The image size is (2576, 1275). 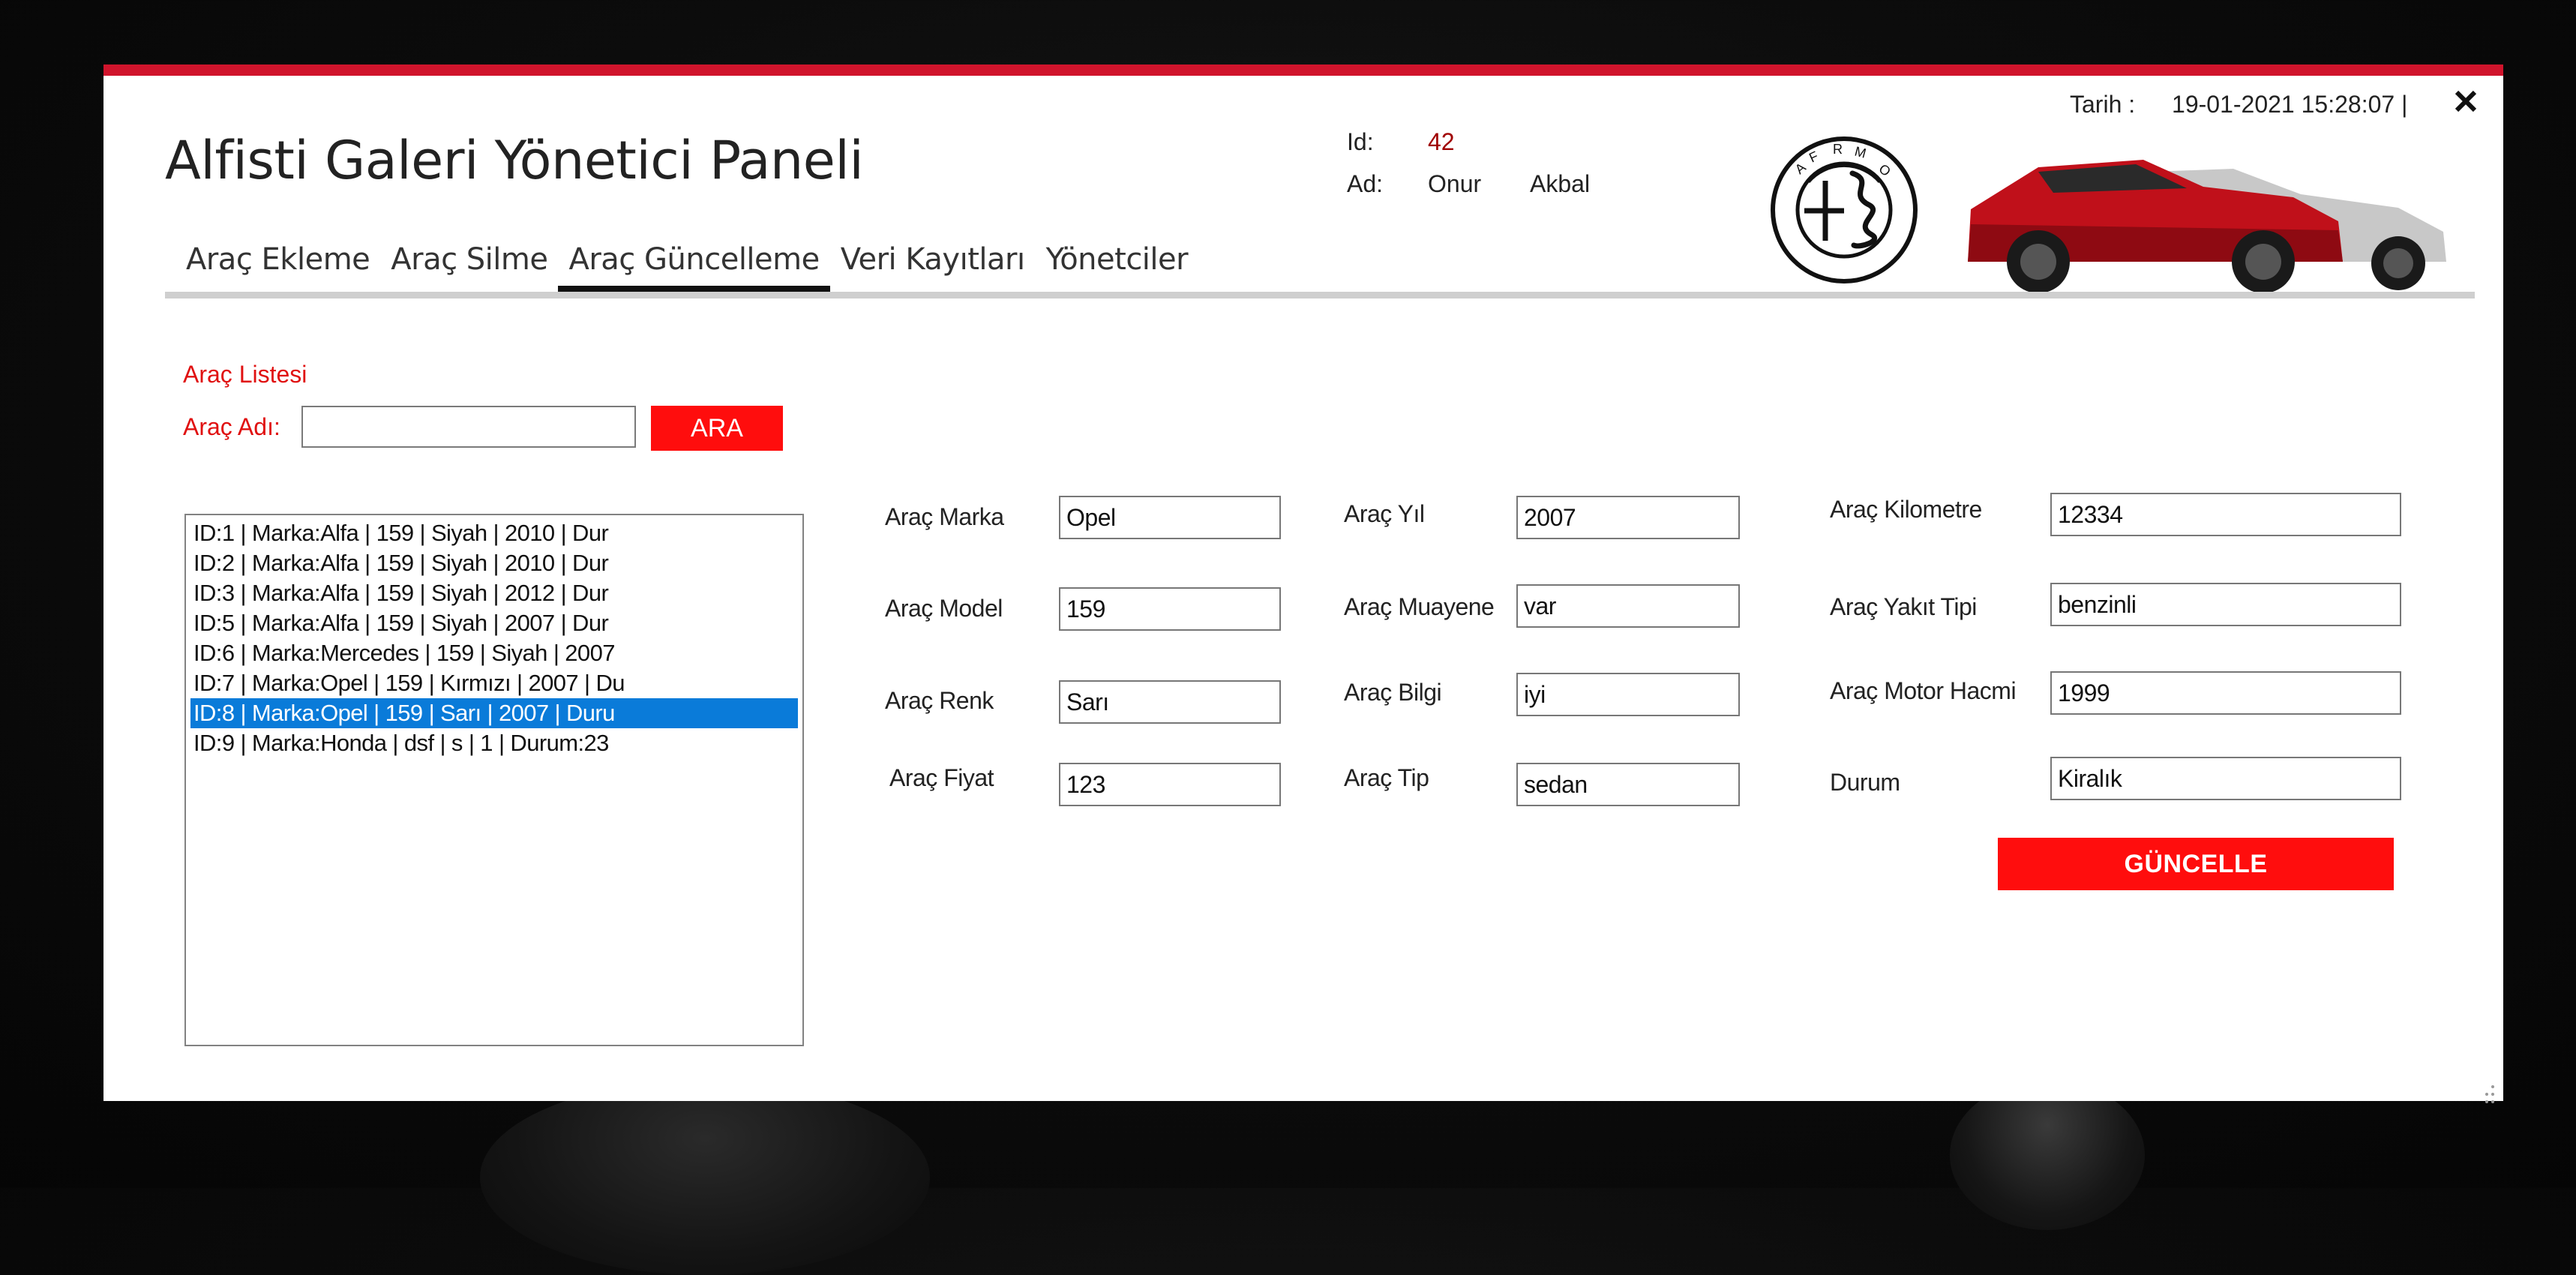 What do you see at coordinates (940, 700) in the screenshot?
I see `renk-label: Araç Renk` at bounding box center [940, 700].